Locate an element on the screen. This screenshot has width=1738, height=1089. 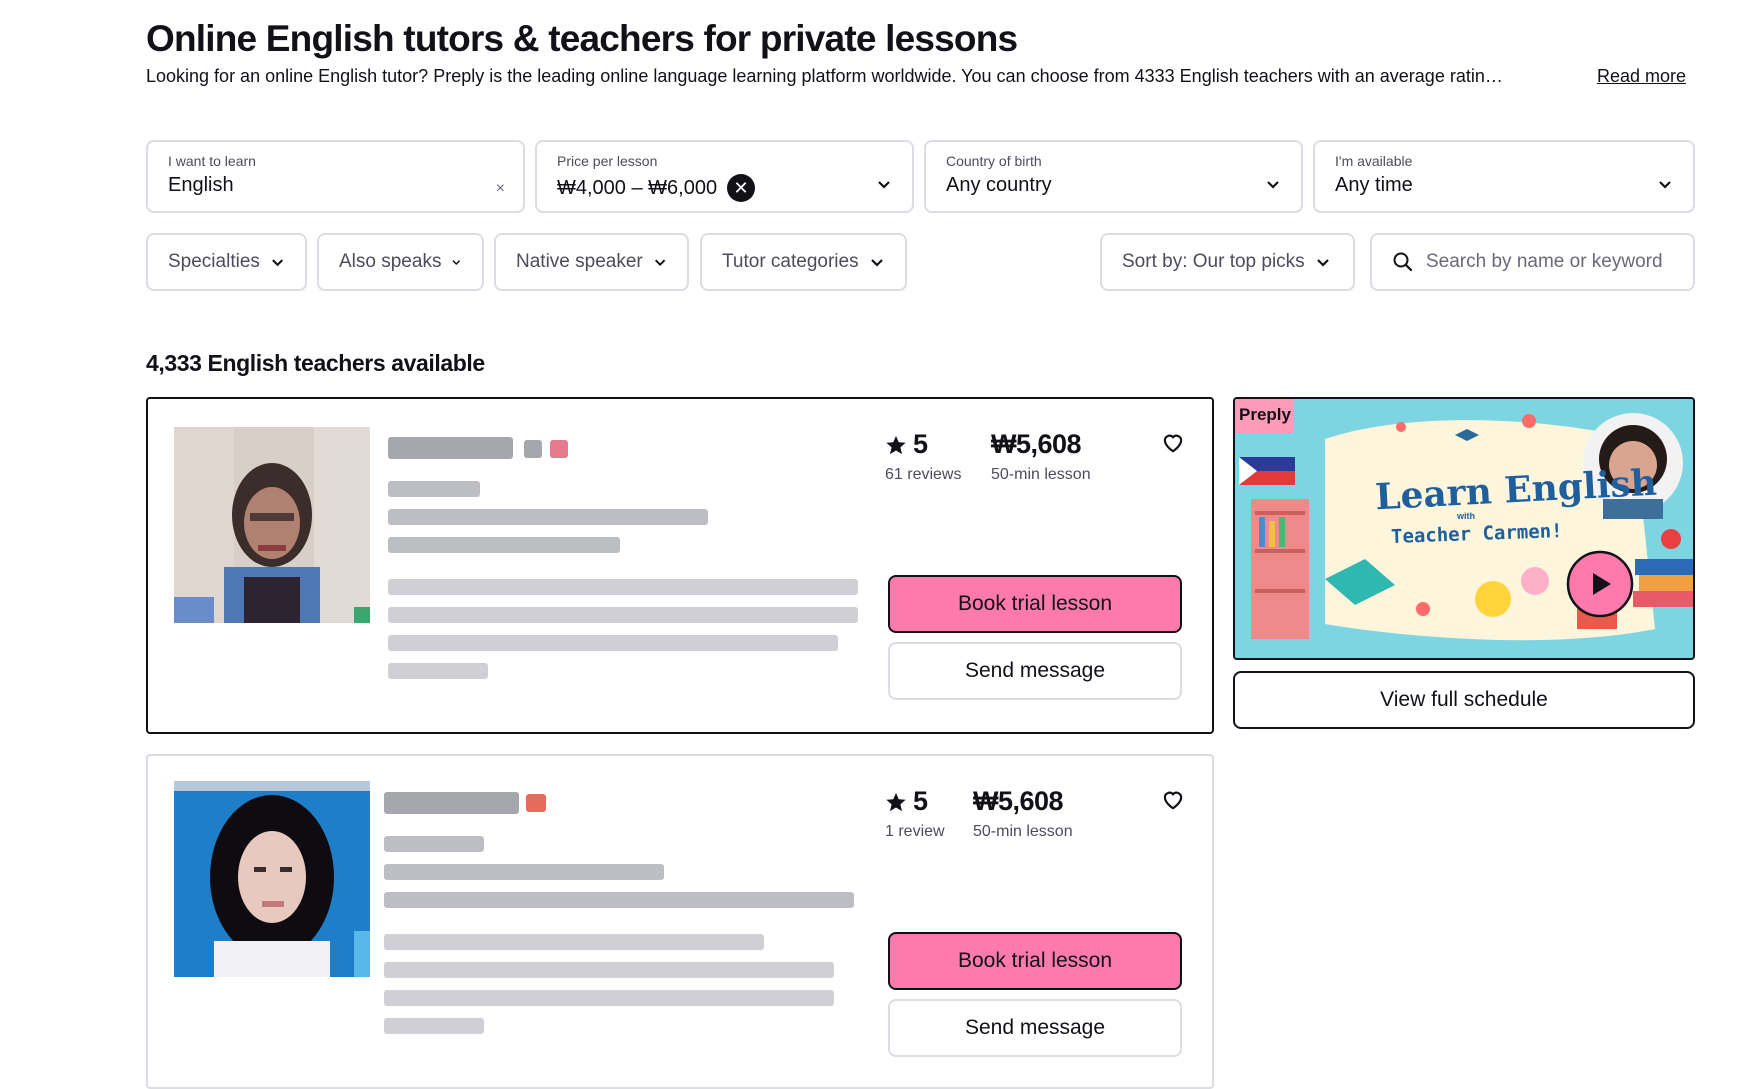
read-more-link: Read more is located at coordinates (1641, 76).